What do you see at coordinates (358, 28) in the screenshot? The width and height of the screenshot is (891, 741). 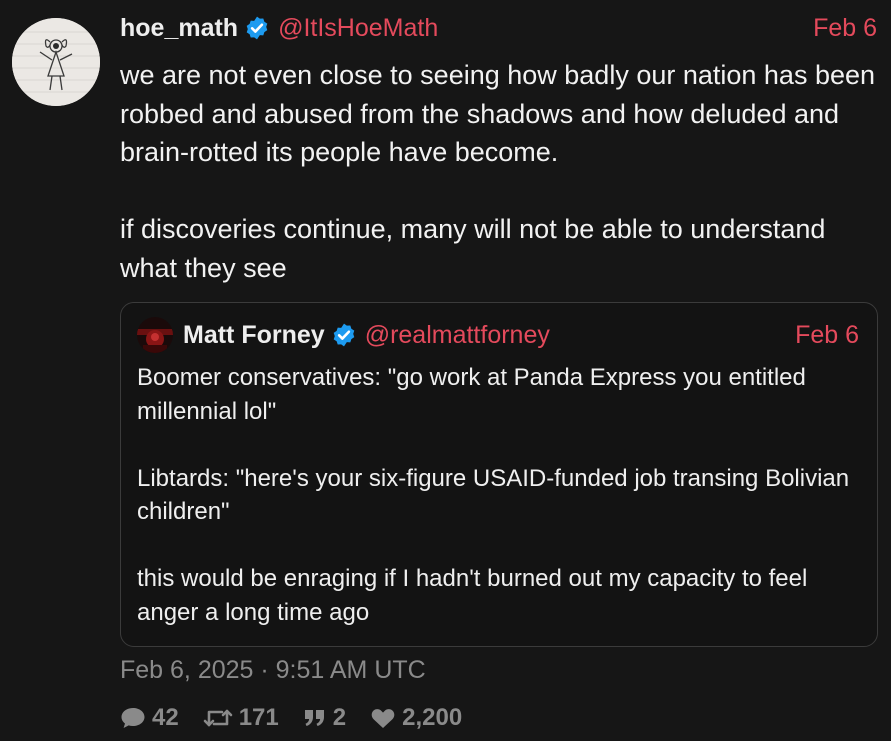 I see `handle-link: @ItIsHoeMath` at bounding box center [358, 28].